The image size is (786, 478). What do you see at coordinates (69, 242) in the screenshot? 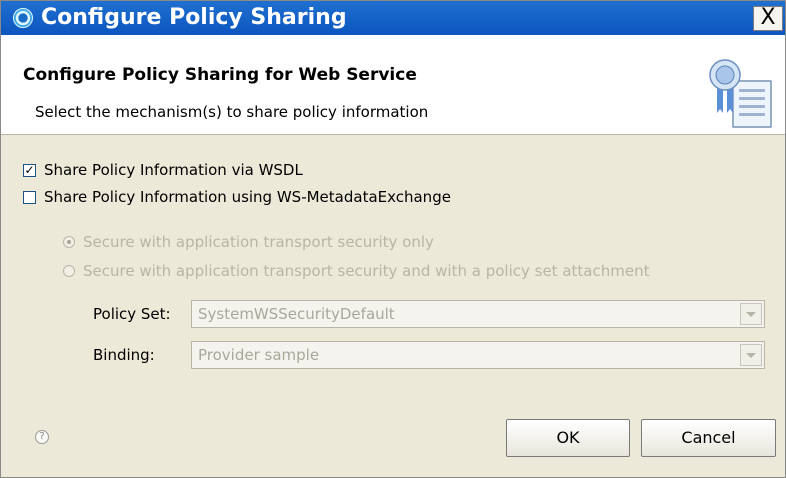
I see `transport-only-radio` at bounding box center [69, 242].